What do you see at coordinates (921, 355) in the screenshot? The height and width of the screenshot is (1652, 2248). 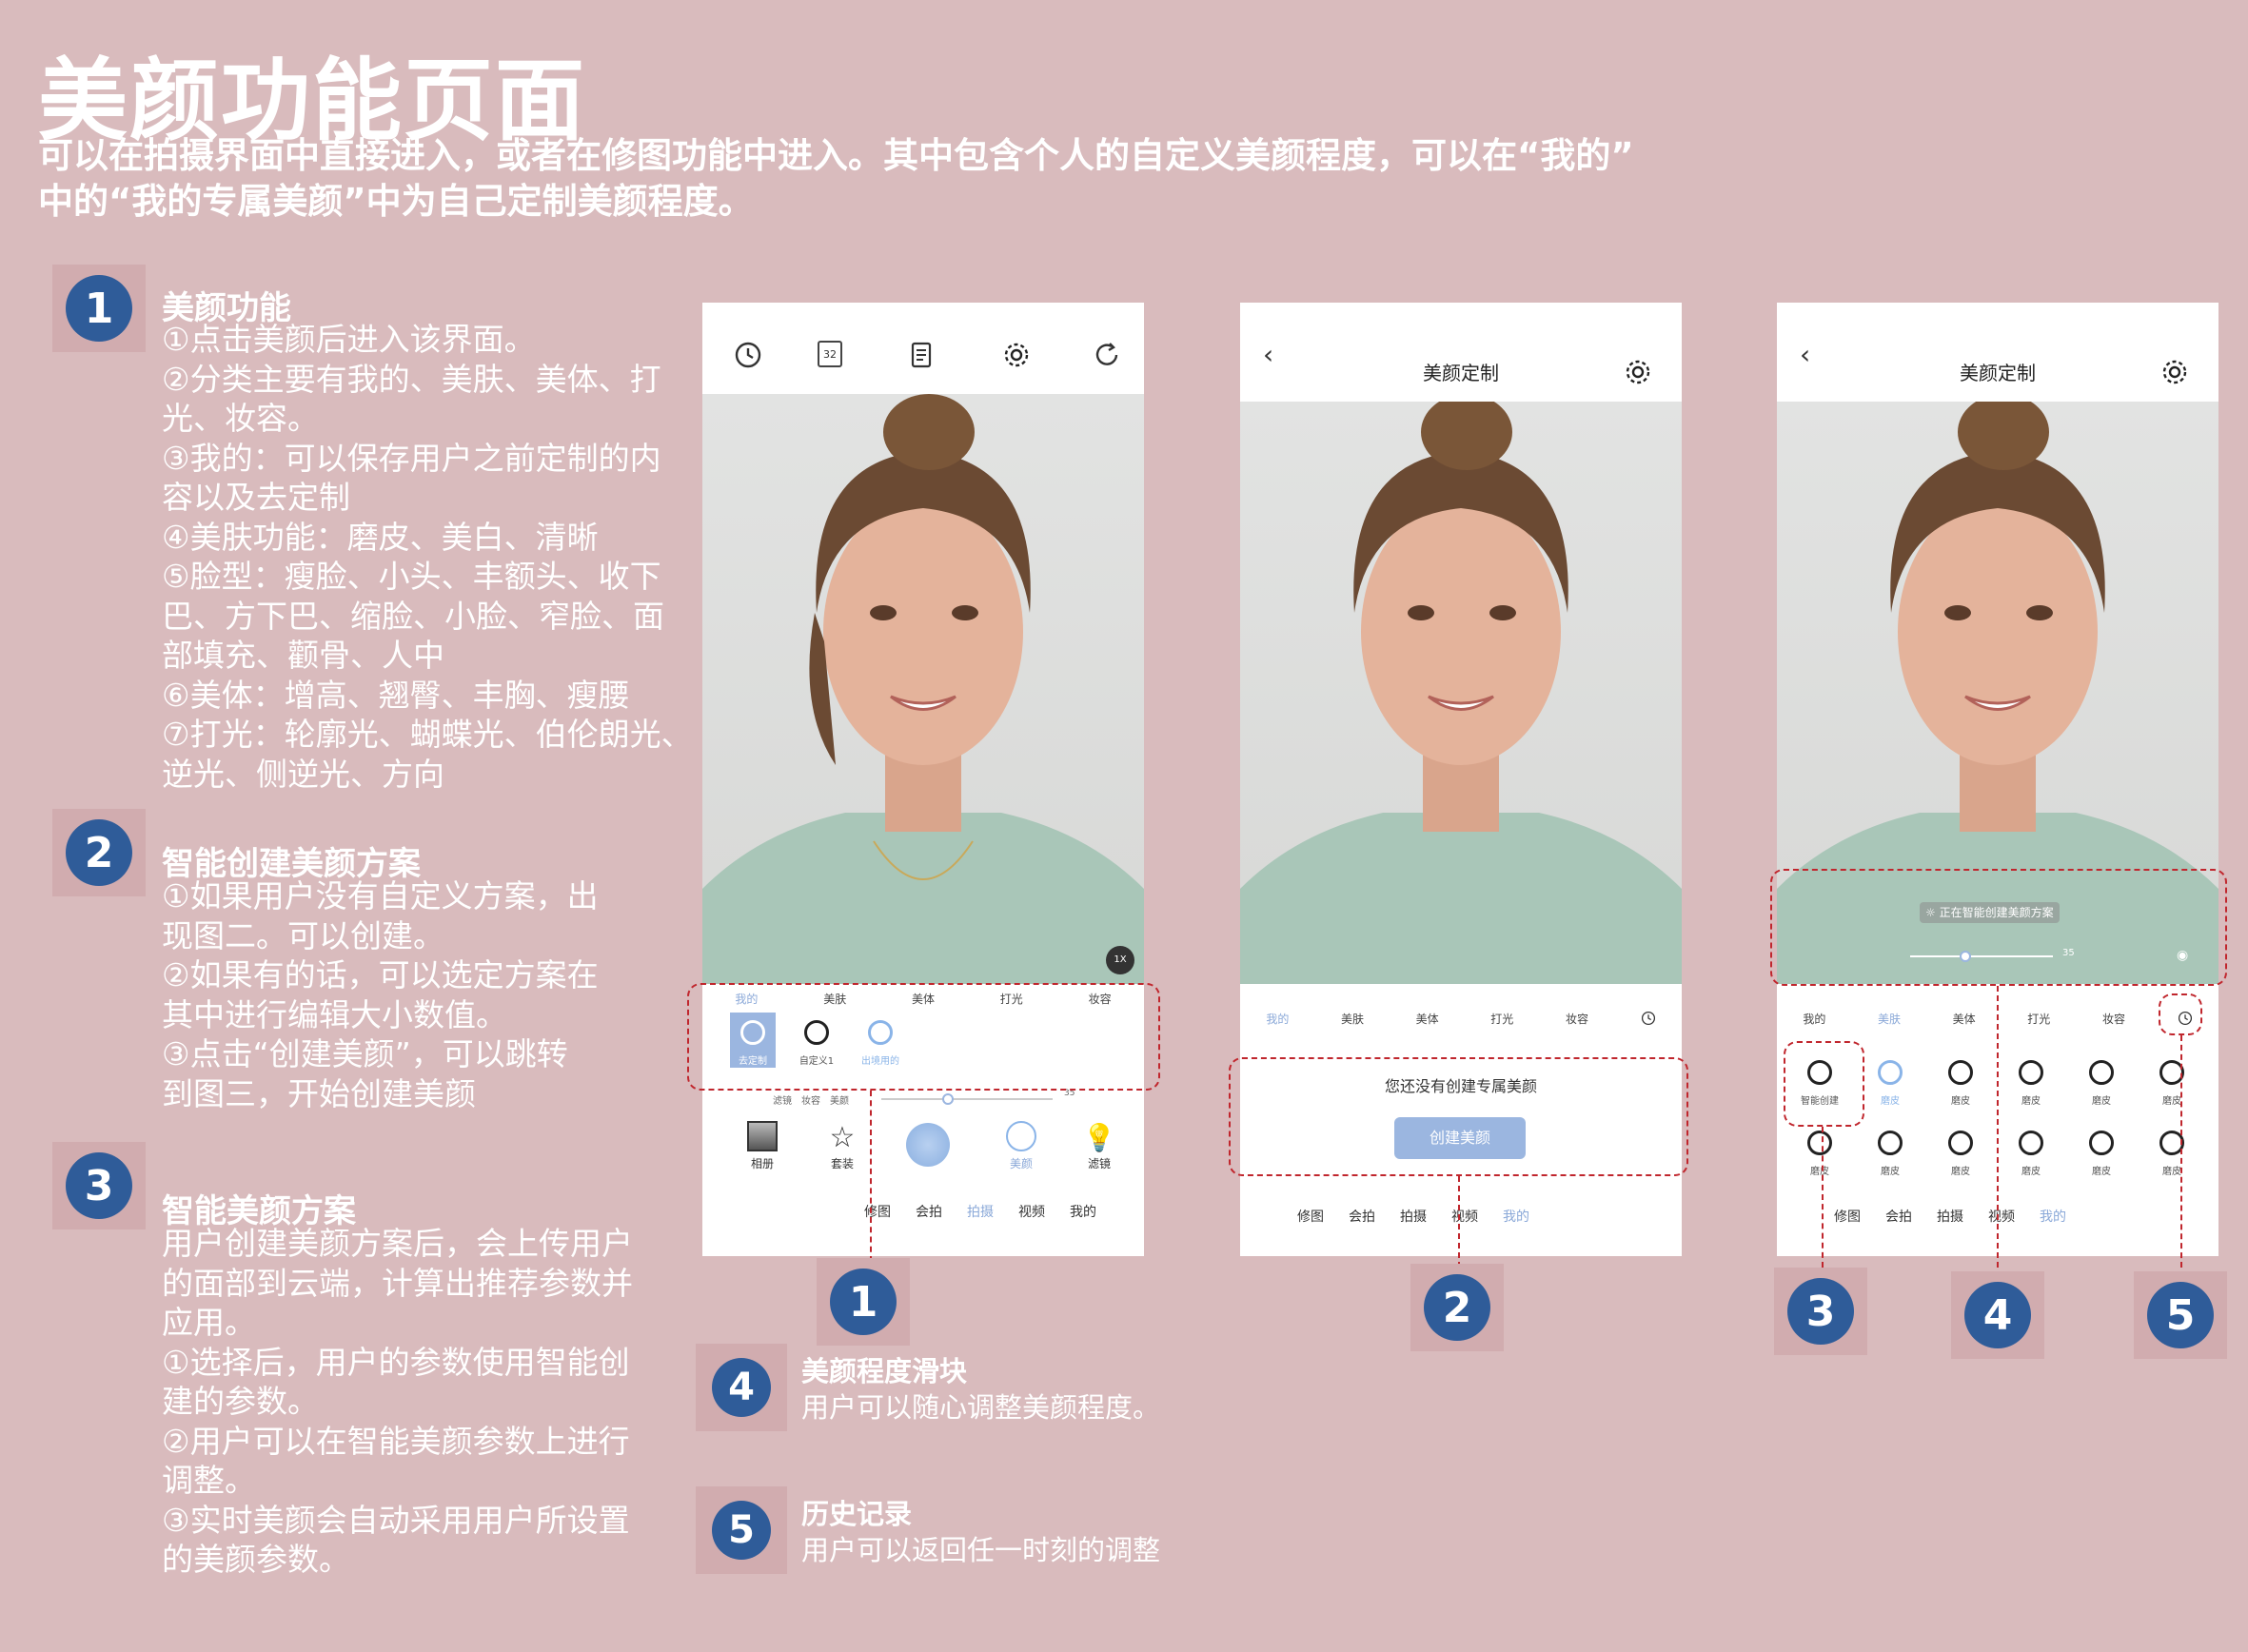 I see `document-icon` at bounding box center [921, 355].